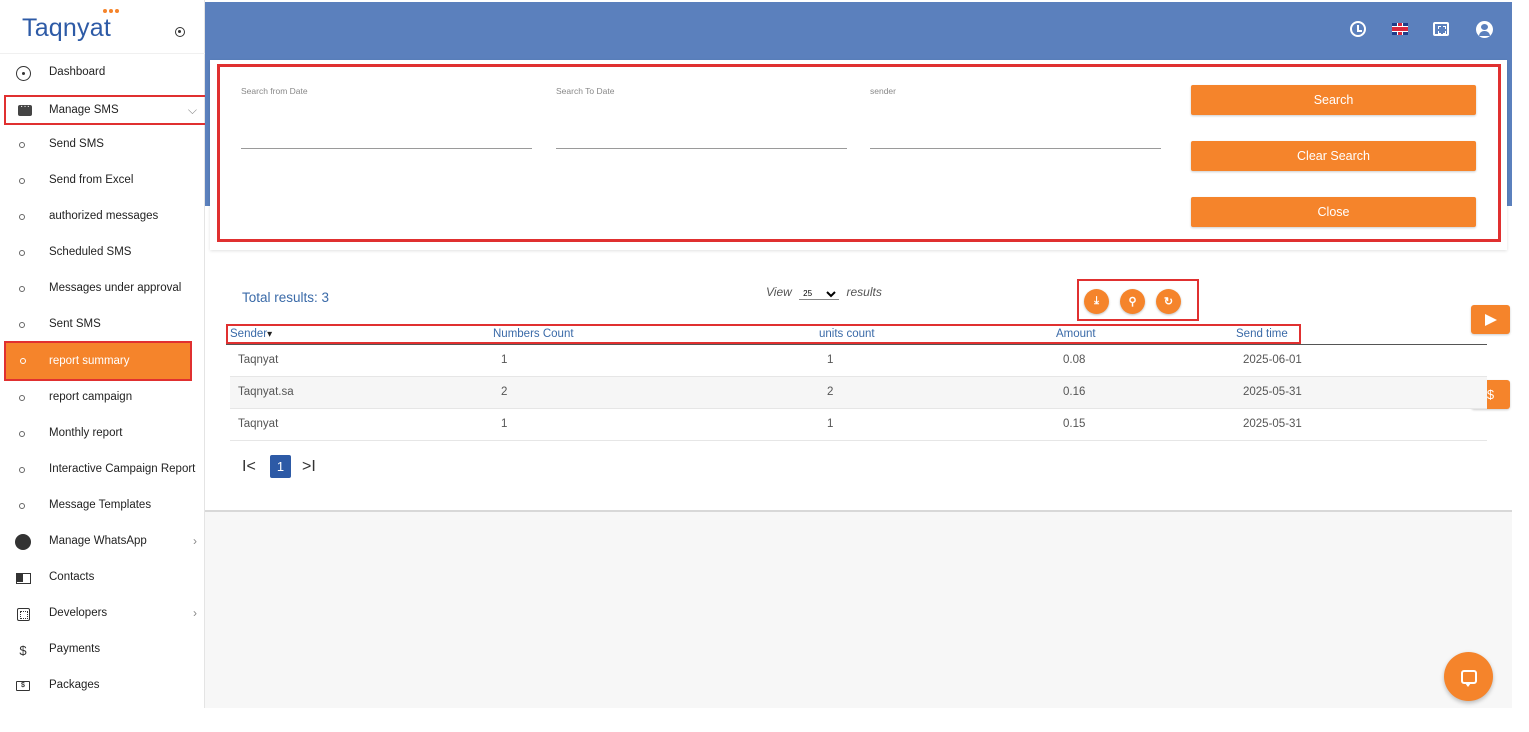 This screenshot has height=732, width=1529. Describe the element at coordinates (91, 180) in the screenshot. I see `sidebar-item-label: Send from Excel` at that location.